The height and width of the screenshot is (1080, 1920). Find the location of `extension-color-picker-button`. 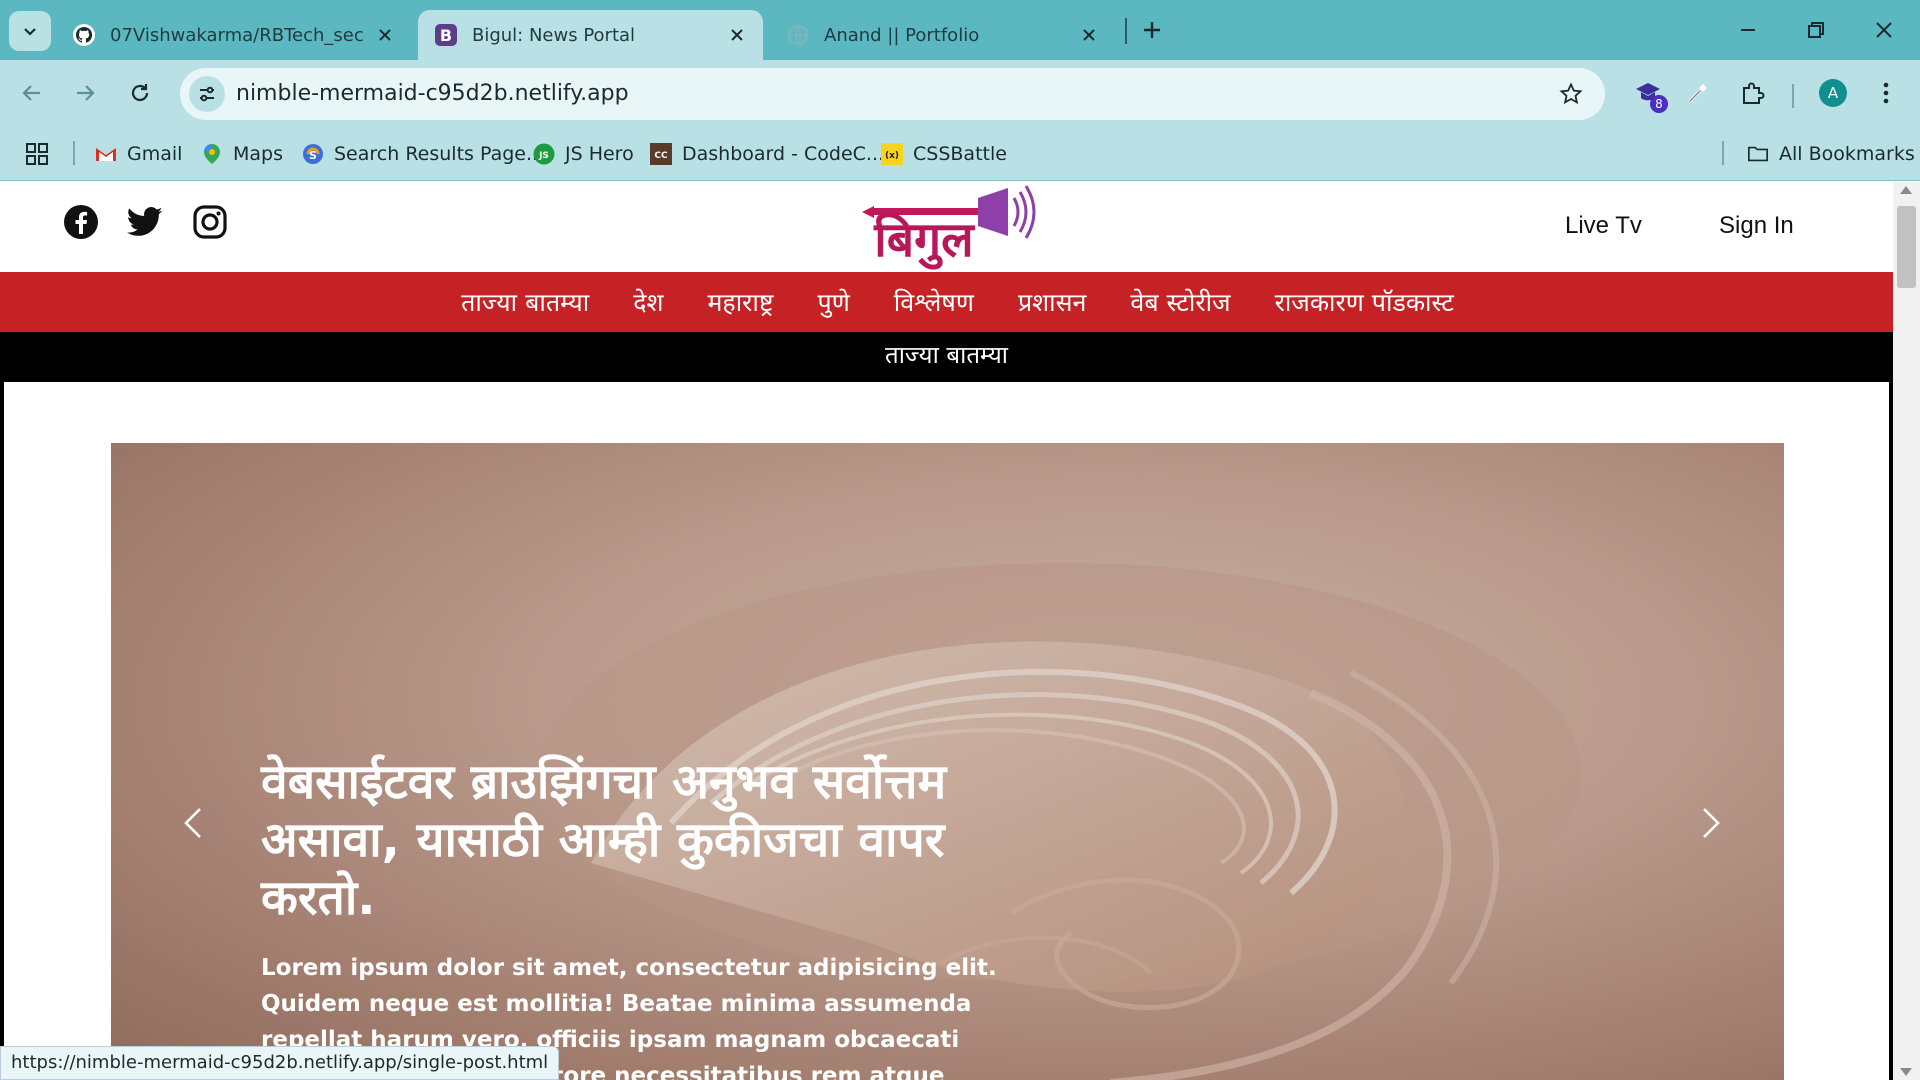

extension-color-picker-button is located at coordinates (1698, 93).